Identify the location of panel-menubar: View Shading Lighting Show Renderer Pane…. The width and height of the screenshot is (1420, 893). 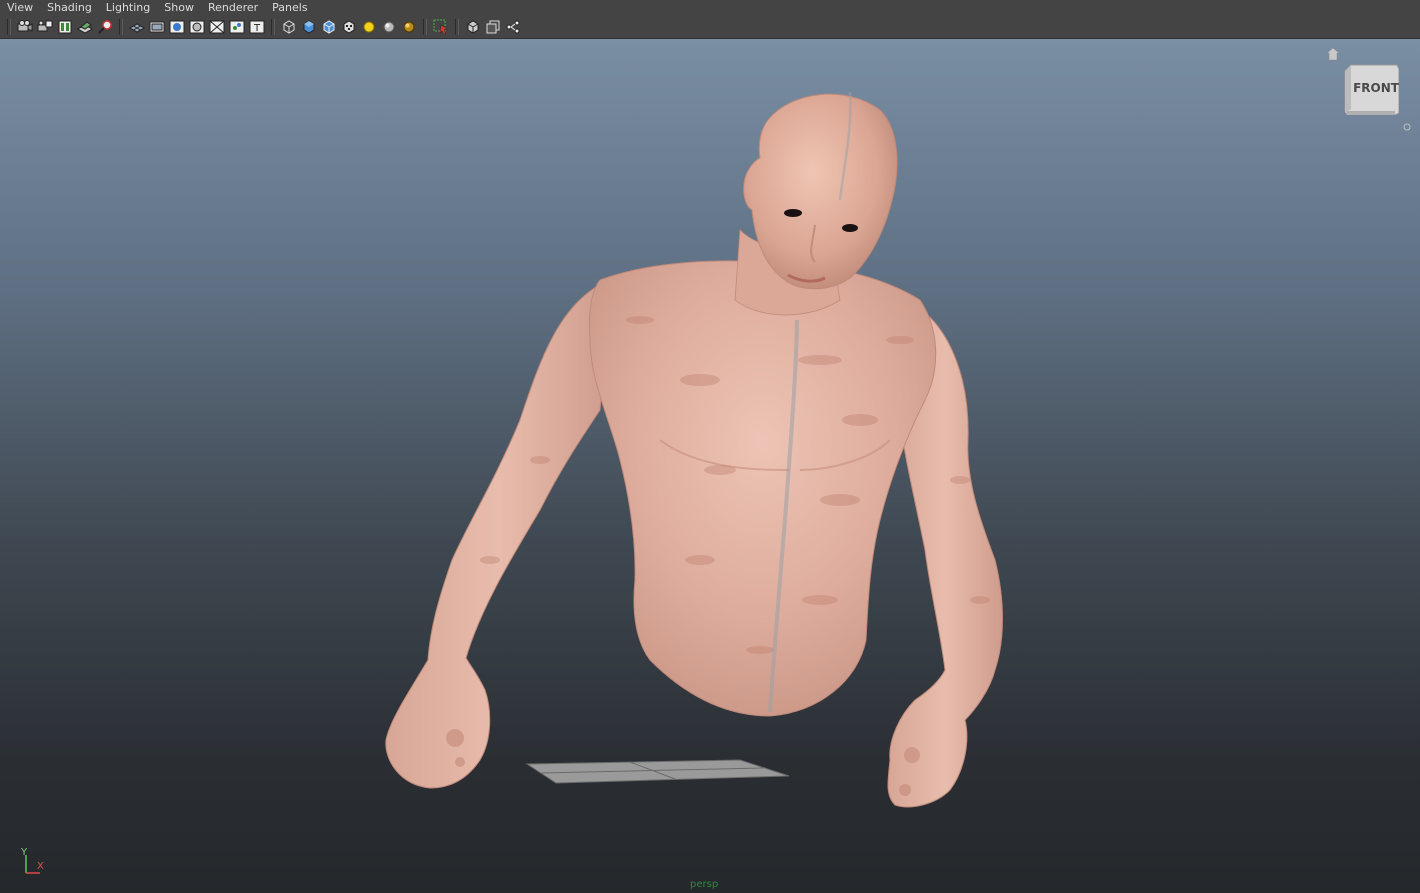
(710, 7).